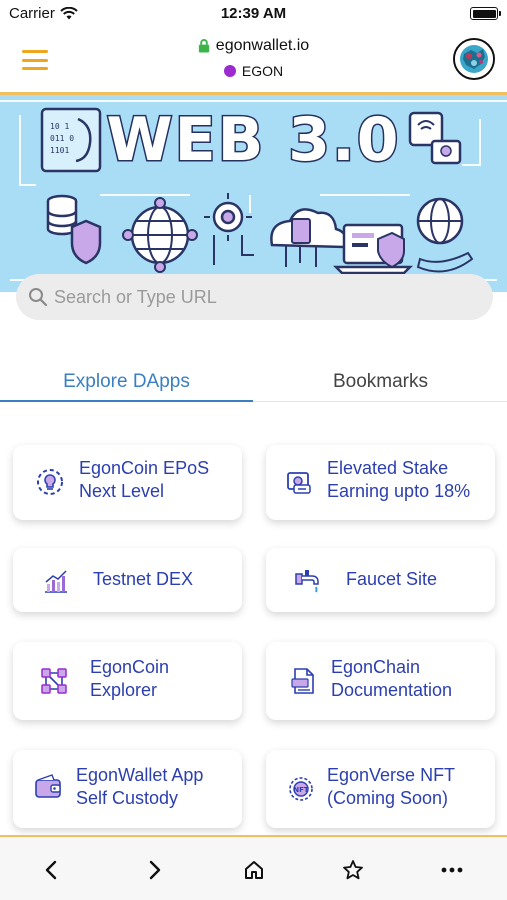  What do you see at coordinates (50, 482) in the screenshot?
I see `lightbulb-icon` at bounding box center [50, 482].